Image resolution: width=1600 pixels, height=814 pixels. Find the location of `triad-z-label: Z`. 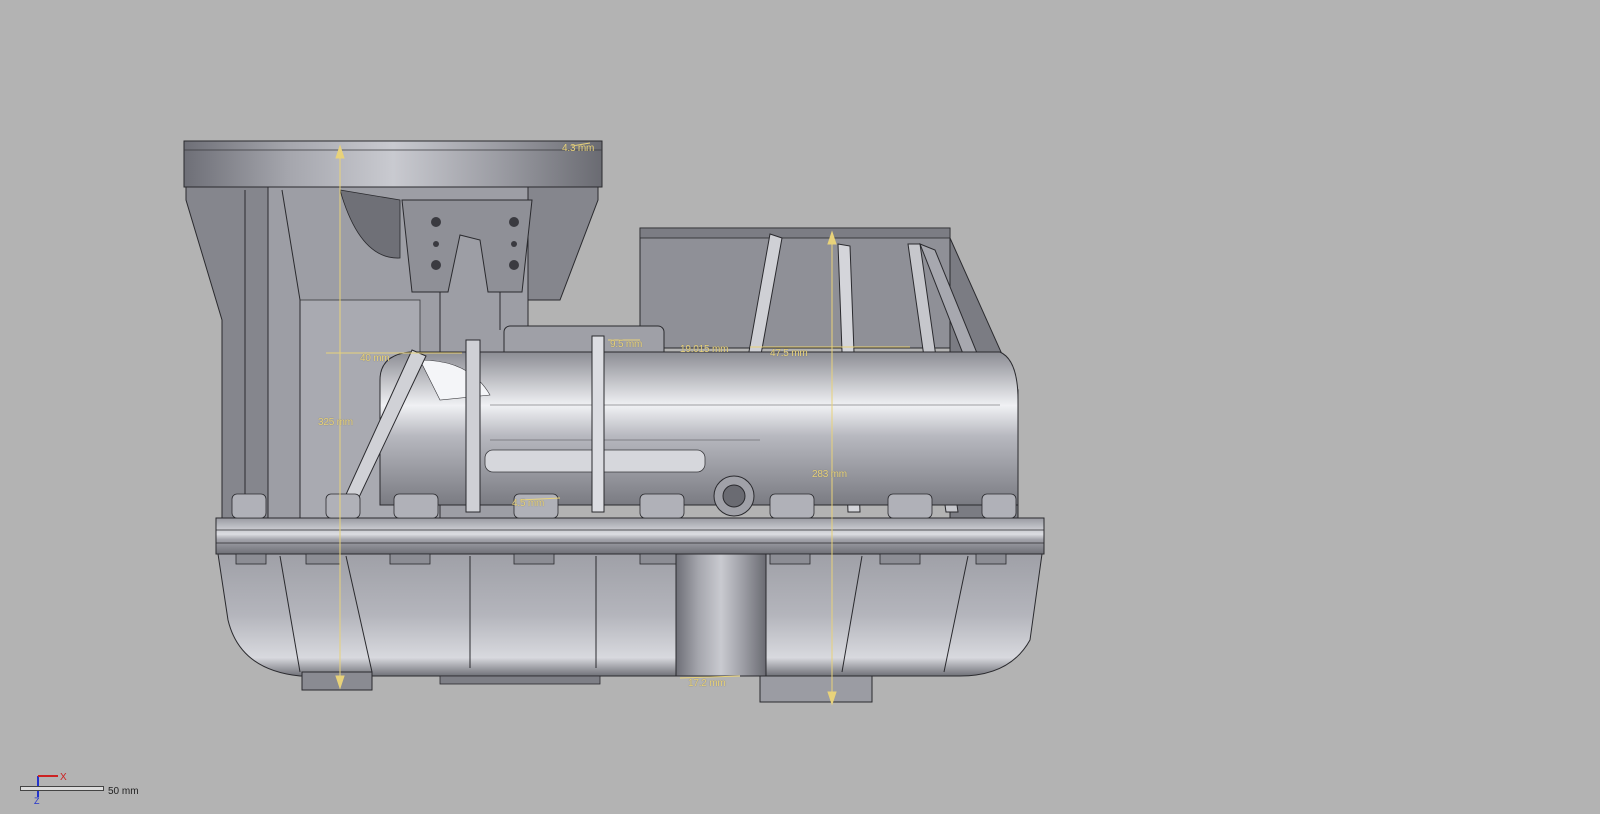

triad-z-label: Z is located at coordinates (37, 801).